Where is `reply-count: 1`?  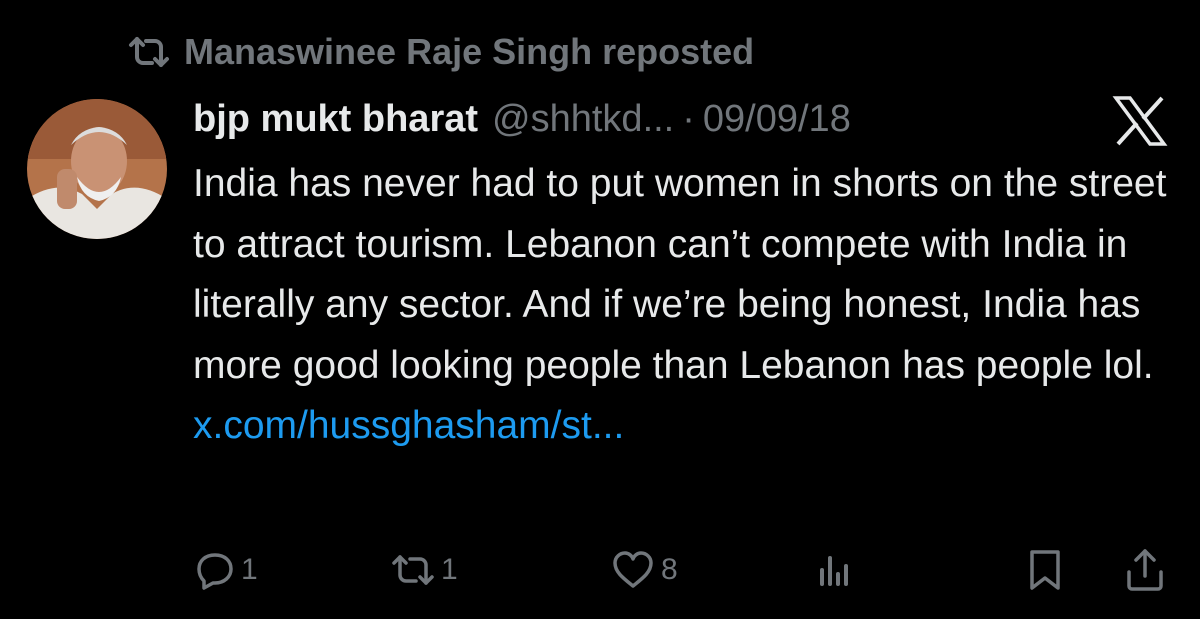
reply-count: 1 is located at coordinates (249, 569).